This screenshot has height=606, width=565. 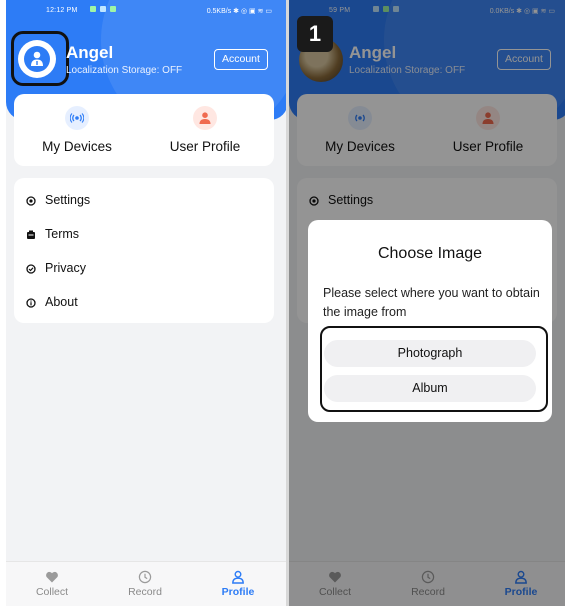 What do you see at coordinates (145, 592) in the screenshot?
I see `nav-tab-label: Record` at bounding box center [145, 592].